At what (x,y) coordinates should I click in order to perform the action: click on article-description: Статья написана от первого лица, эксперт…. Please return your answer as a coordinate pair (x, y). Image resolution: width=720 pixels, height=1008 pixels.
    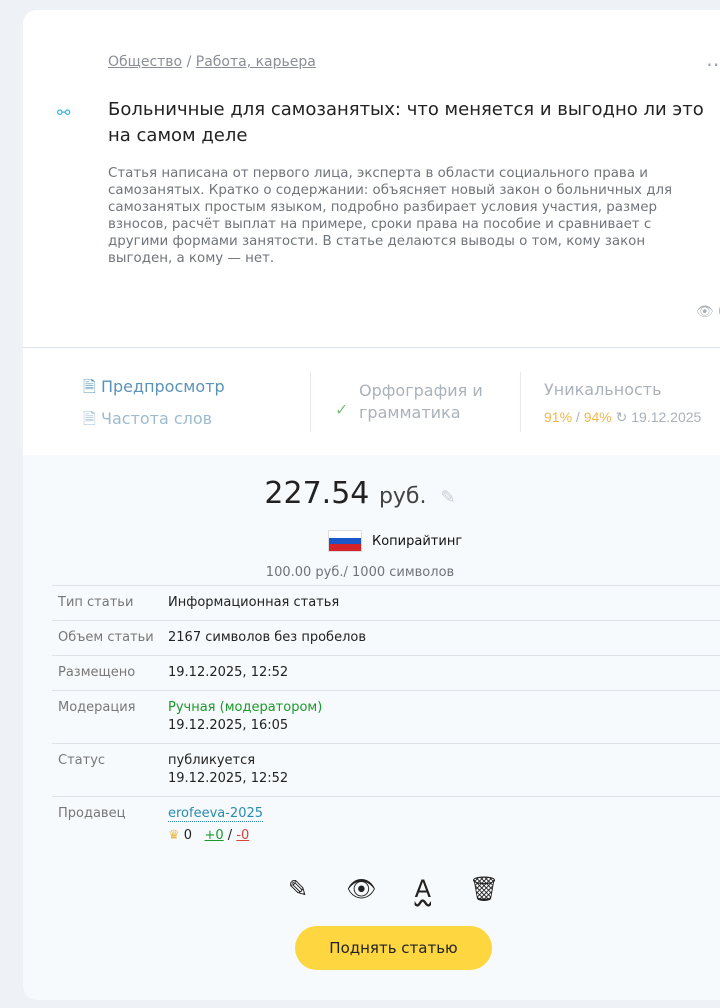
    Looking at the image, I should click on (390, 216).